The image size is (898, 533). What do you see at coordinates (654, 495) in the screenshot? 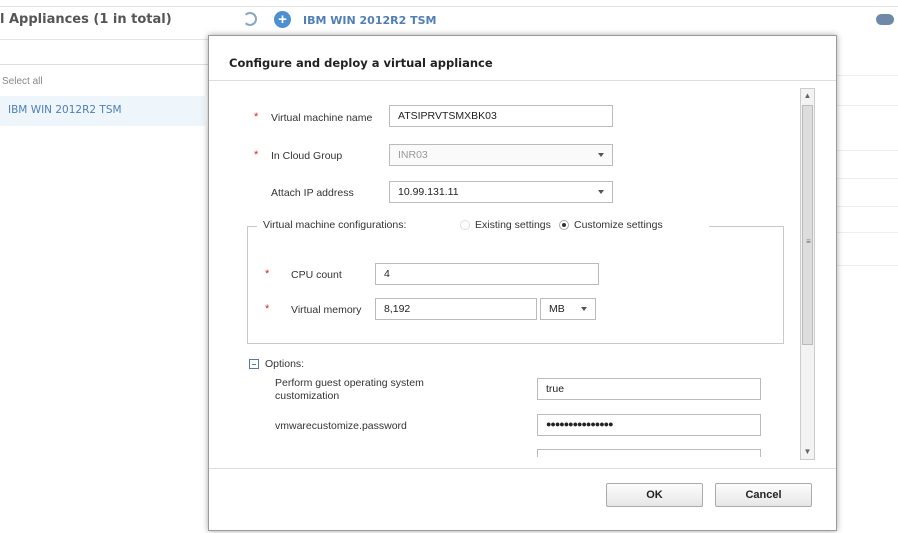
I see `ok-button: OK` at bounding box center [654, 495].